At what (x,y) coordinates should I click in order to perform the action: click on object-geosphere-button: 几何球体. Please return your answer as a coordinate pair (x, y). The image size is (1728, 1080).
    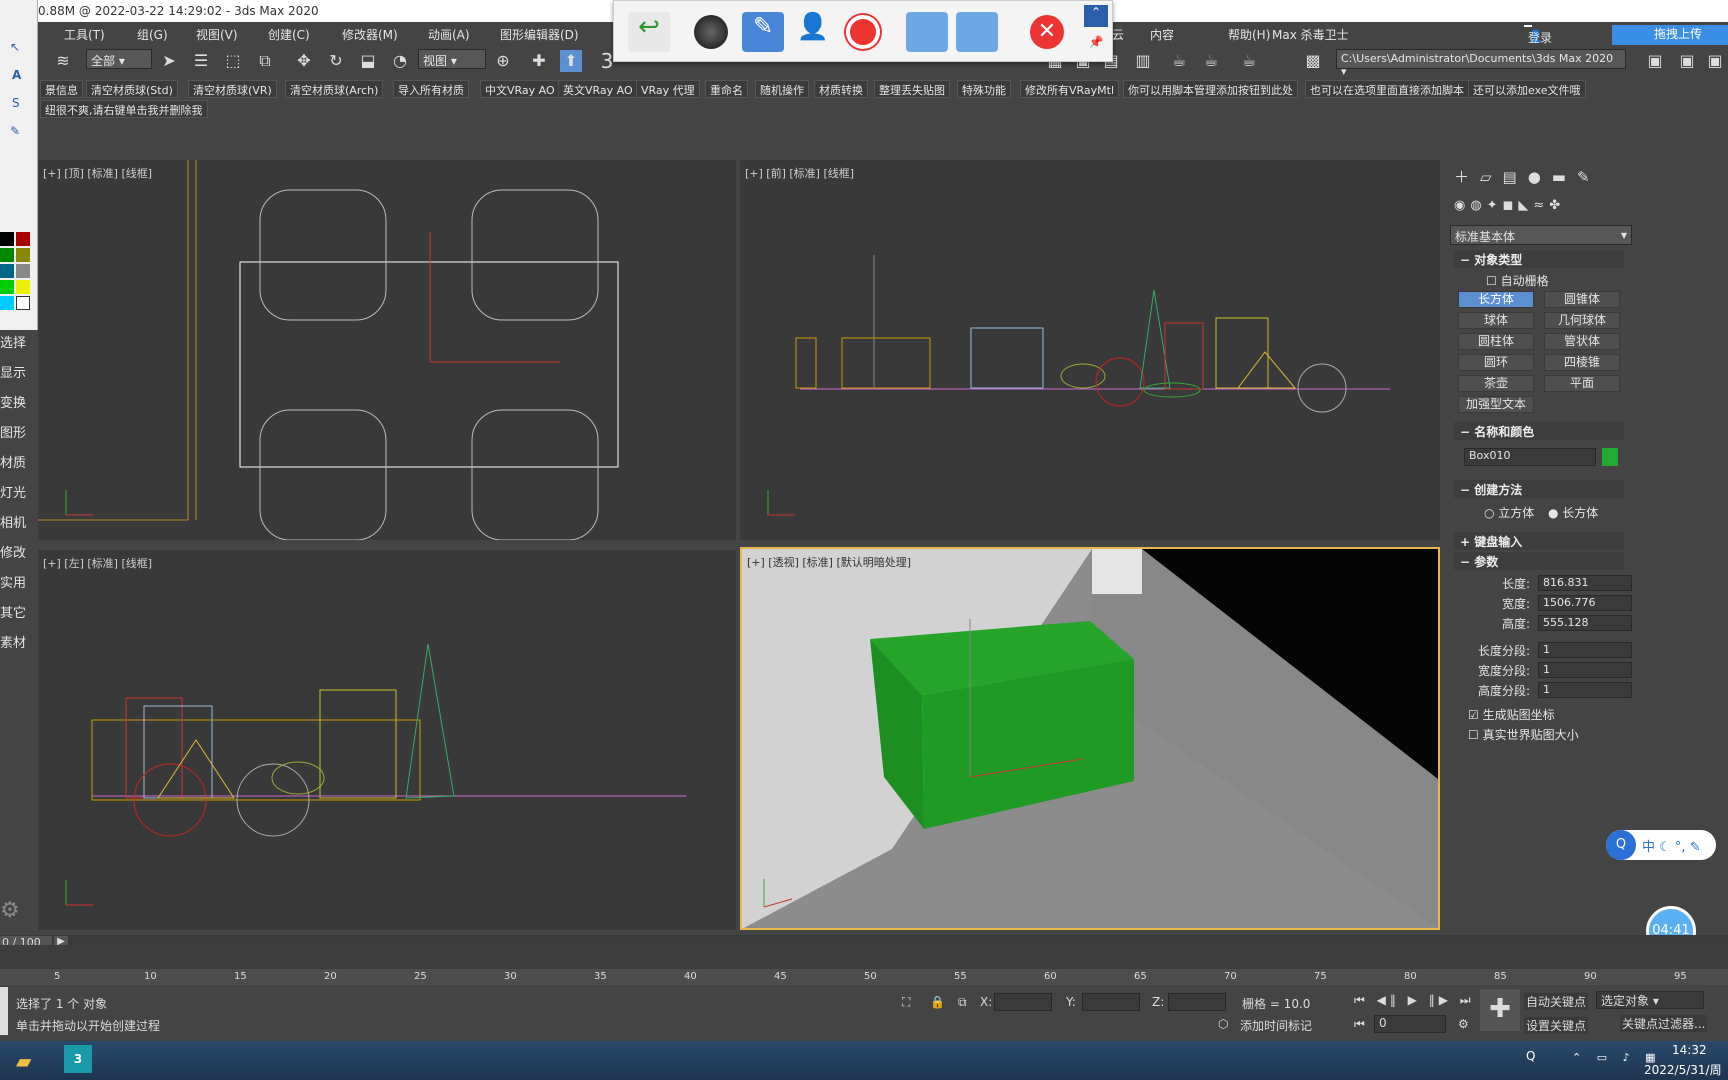
    Looking at the image, I should click on (1582, 320).